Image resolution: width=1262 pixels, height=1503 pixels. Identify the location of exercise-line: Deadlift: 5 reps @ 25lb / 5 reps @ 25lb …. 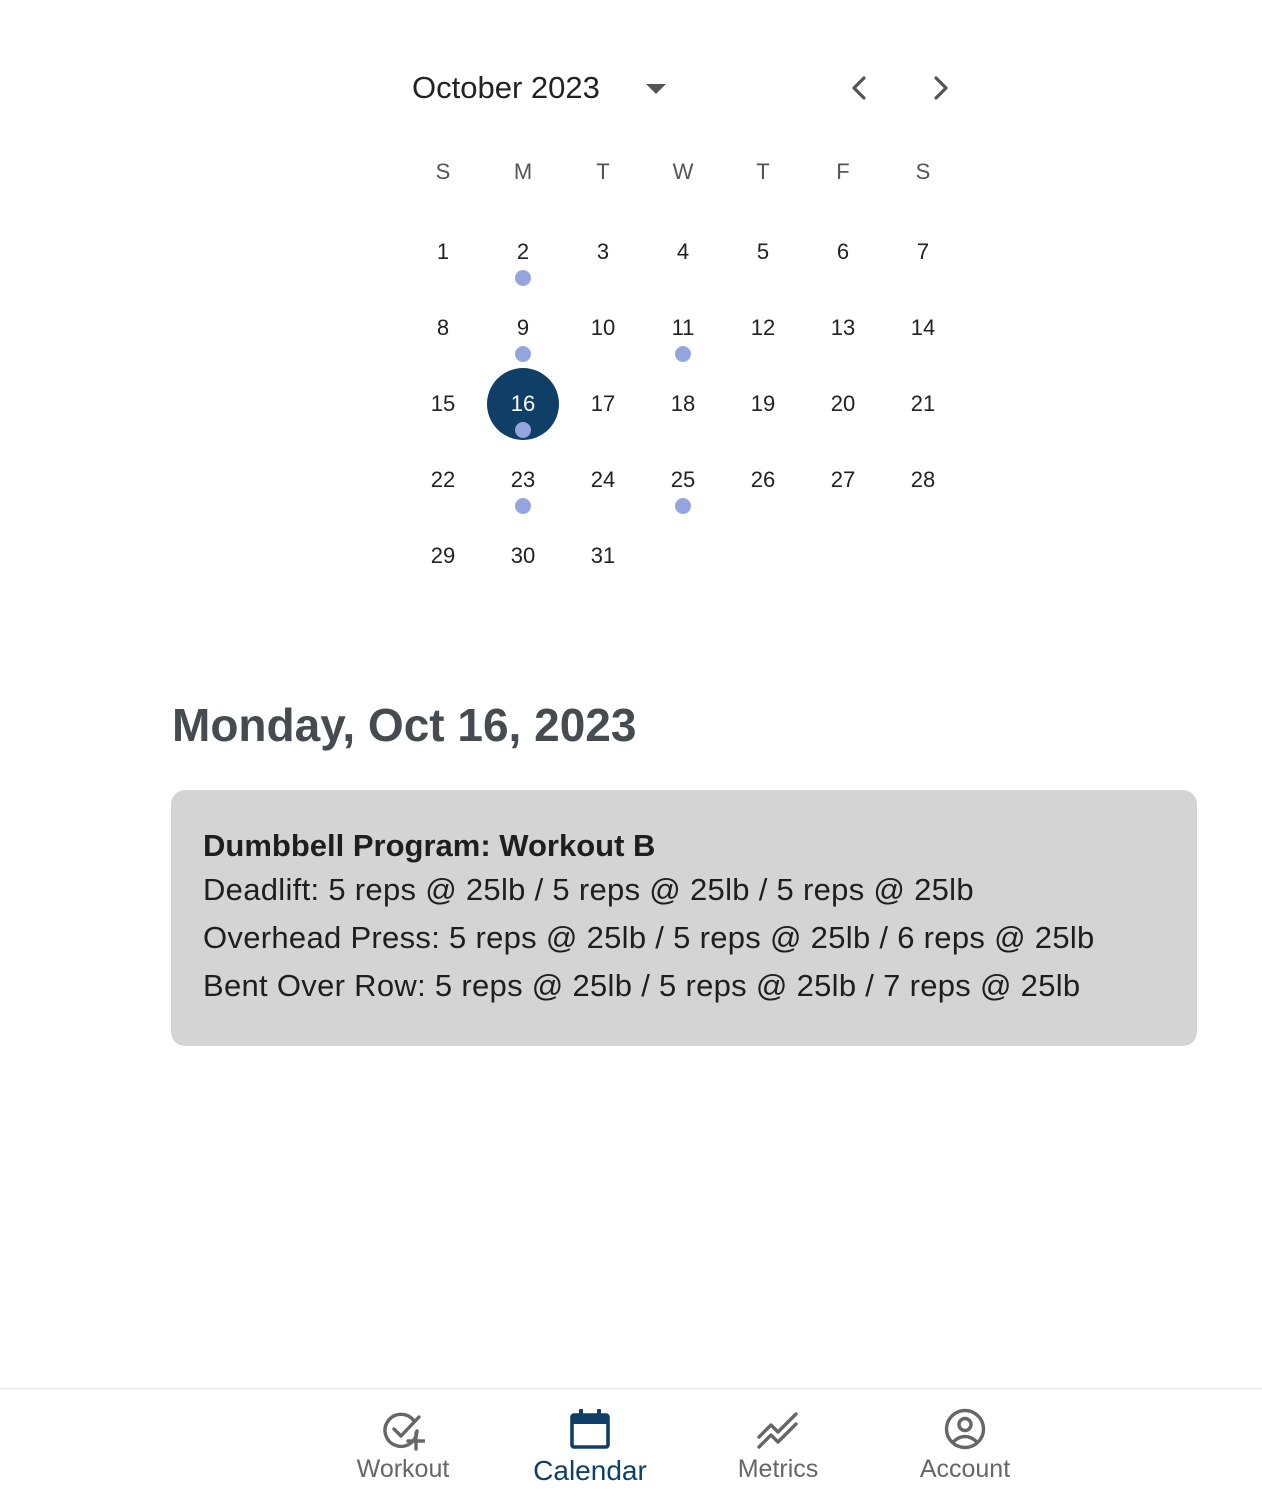
(588, 889).